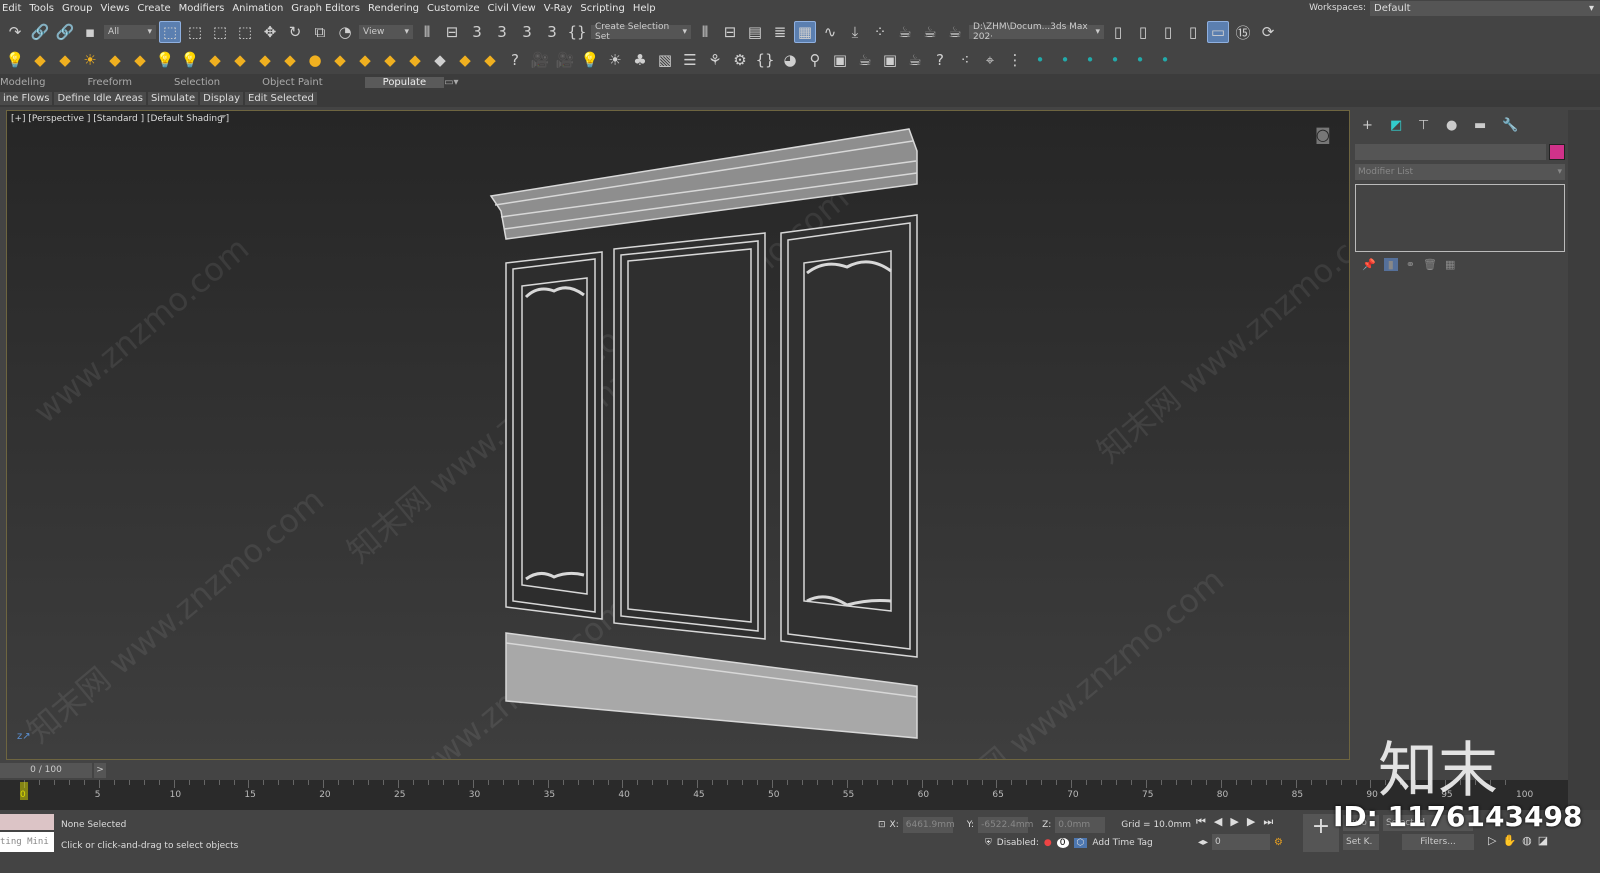 The image size is (1600, 873). What do you see at coordinates (1015, 60) in the screenshot?
I see `bar-icon: ⋮` at bounding box center [1015, 60].